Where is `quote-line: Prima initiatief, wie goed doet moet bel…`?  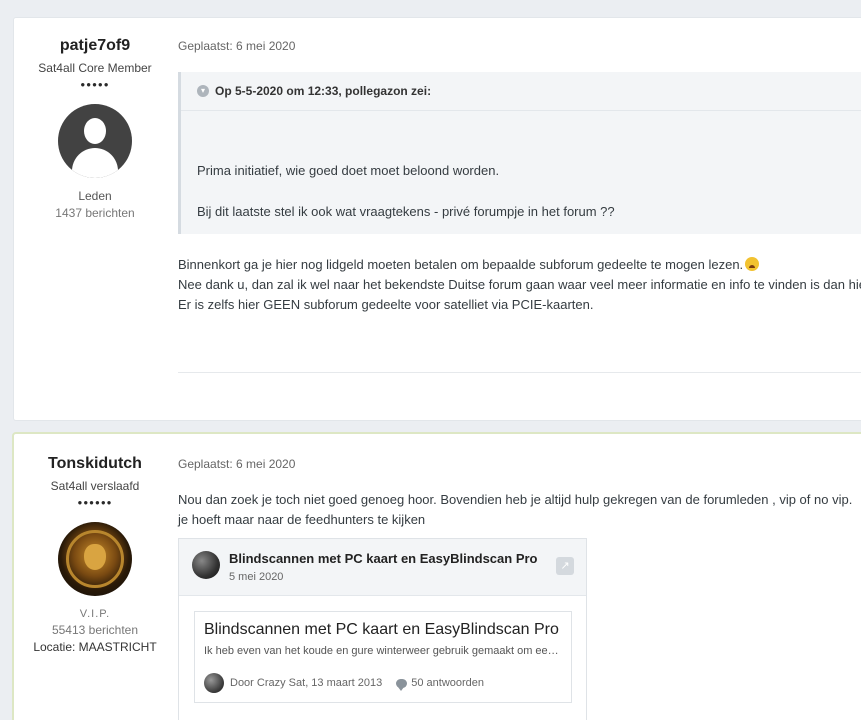
quote-line: Prima initiatief, wie goed doet moet bel… is located at coordinates (348, 170).